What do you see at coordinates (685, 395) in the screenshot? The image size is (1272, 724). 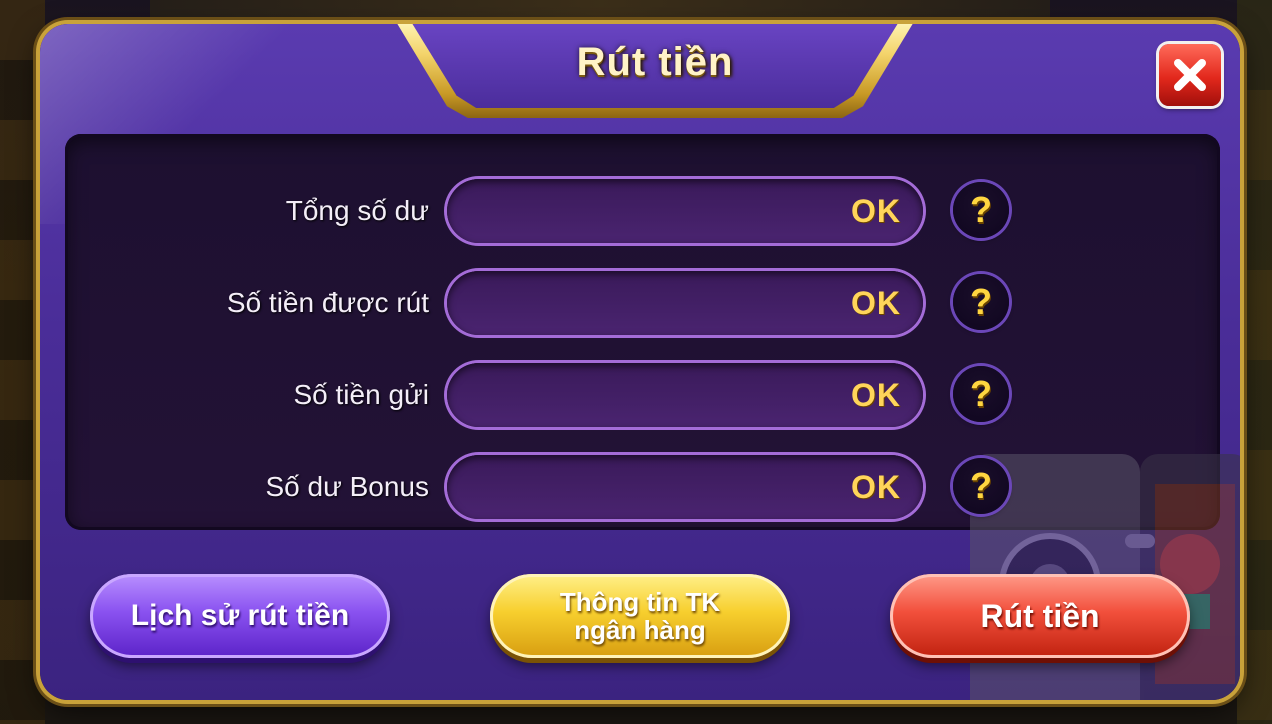 I see `deposit-amount-field: OK` at bounding box center [685, 395].